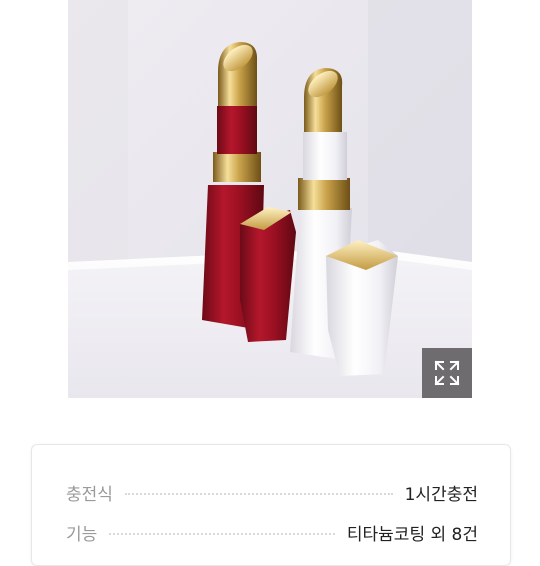  What do you see at coordinates (272, 492) in the screenshot?
I see `spec-row-charging: 충전식 1시간충전` at bounding box center [272, 492].